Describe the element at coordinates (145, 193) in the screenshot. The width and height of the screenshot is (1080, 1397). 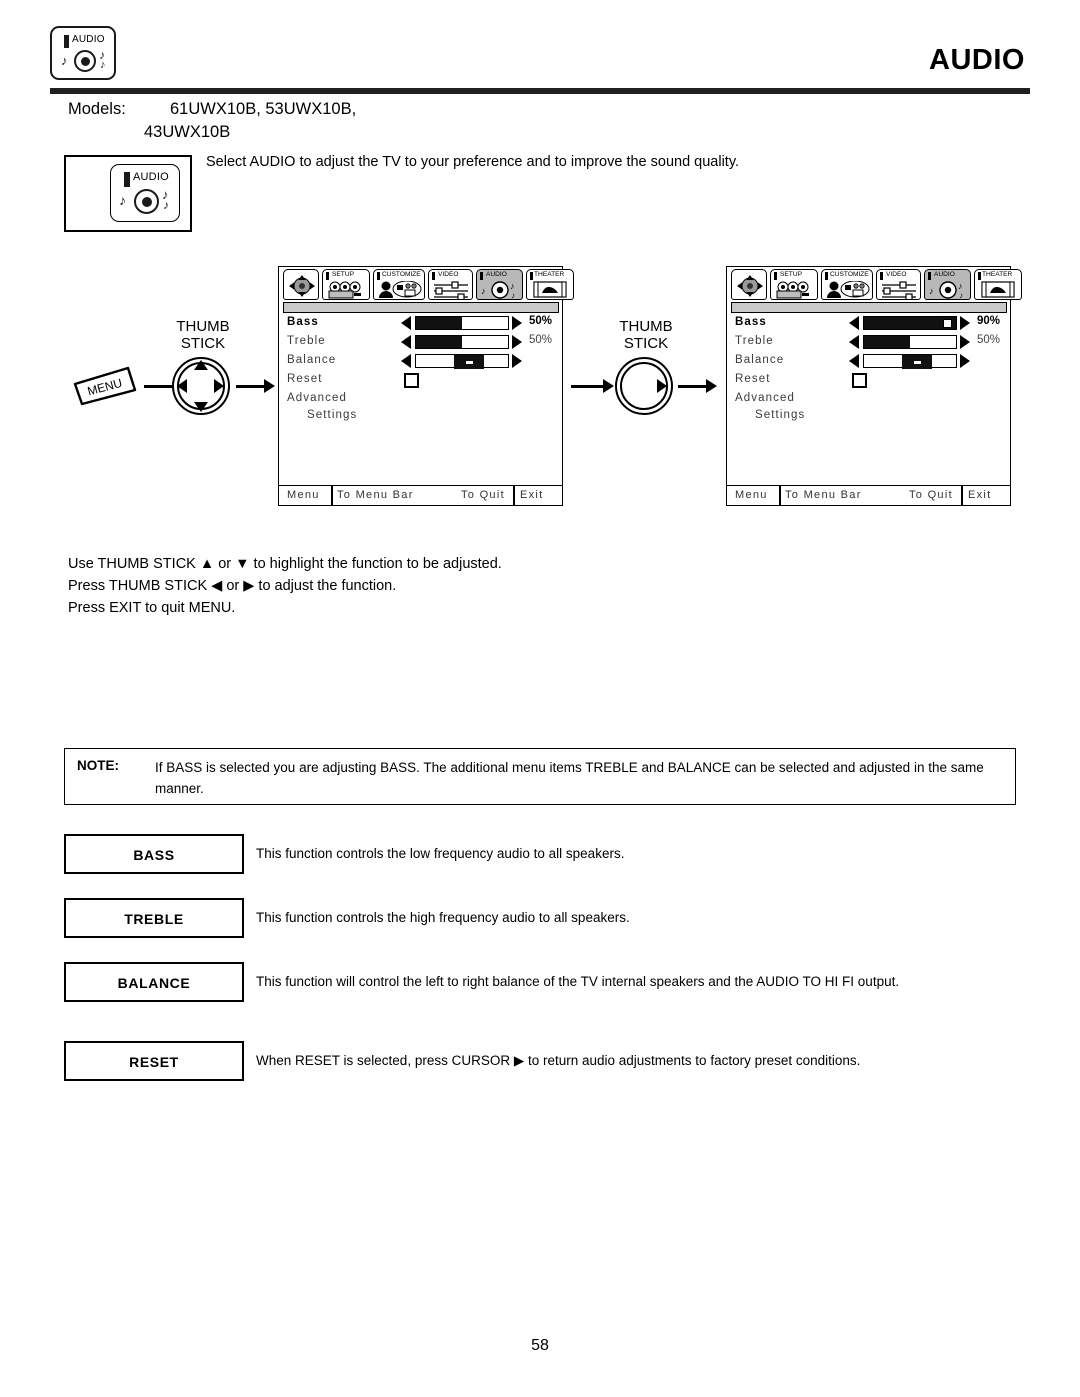
I see `intro-audio-badge: AUDIO ♪ ♪ ♪` at that location.